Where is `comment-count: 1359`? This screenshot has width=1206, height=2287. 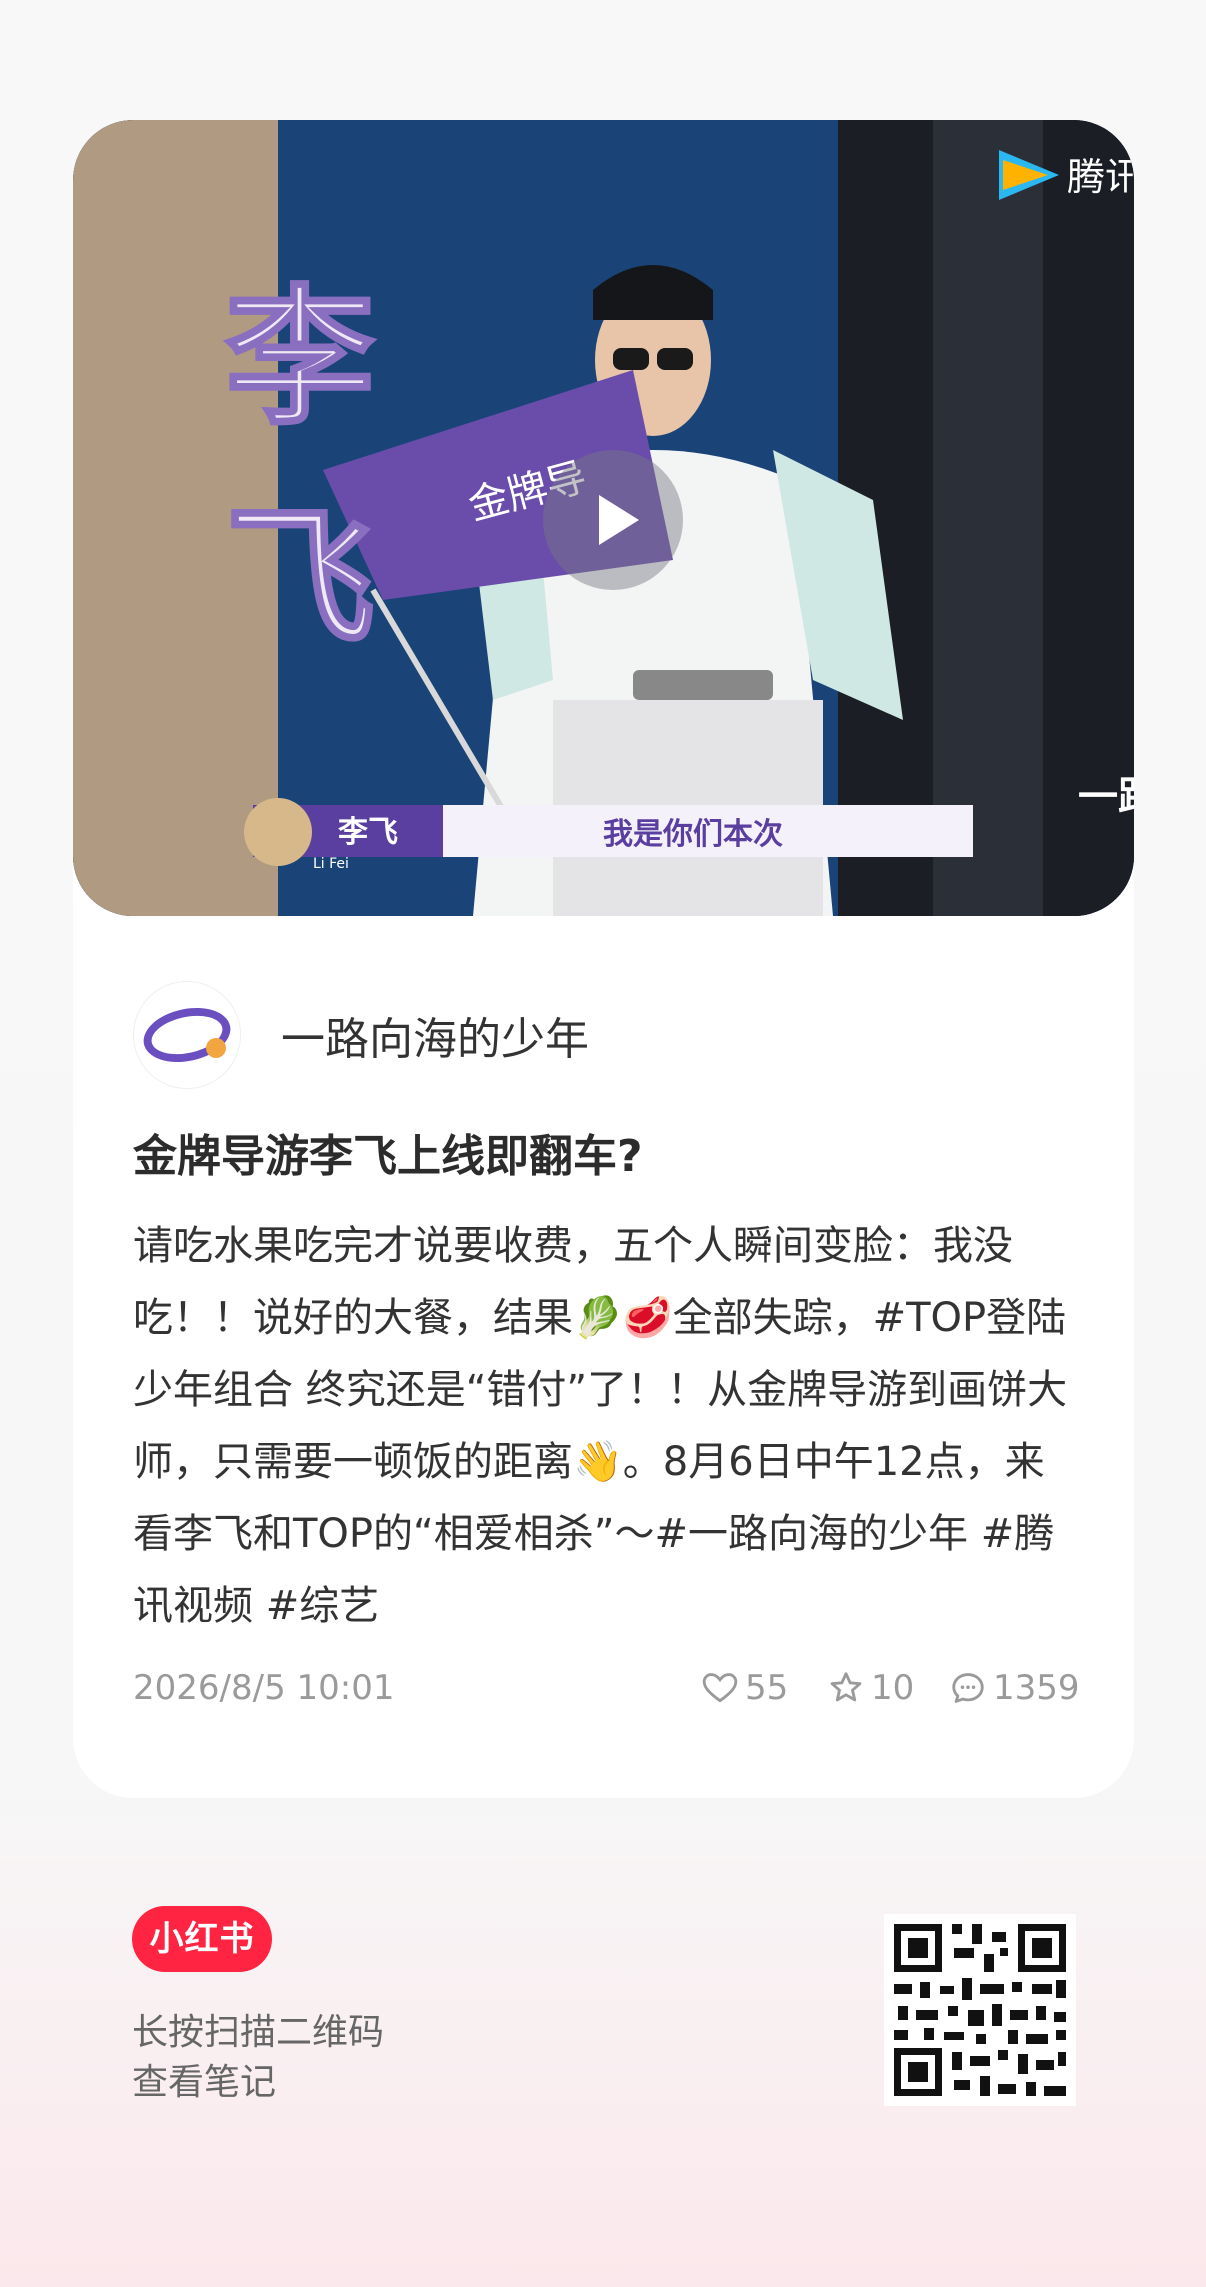 comment-count: 1359 is located at coordinates (1036, 1688).